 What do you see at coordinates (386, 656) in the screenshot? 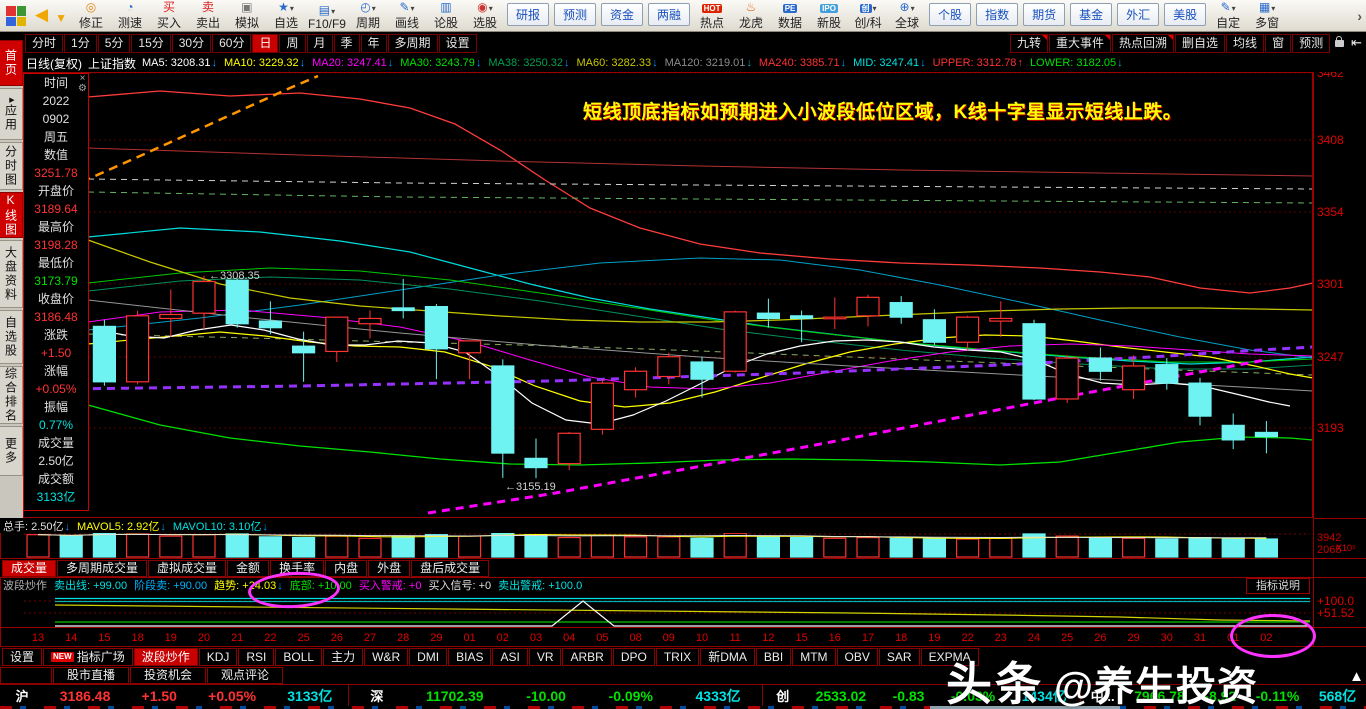
I see `indicator-tab-W&R: W&R` at bounding box center [386, 656].